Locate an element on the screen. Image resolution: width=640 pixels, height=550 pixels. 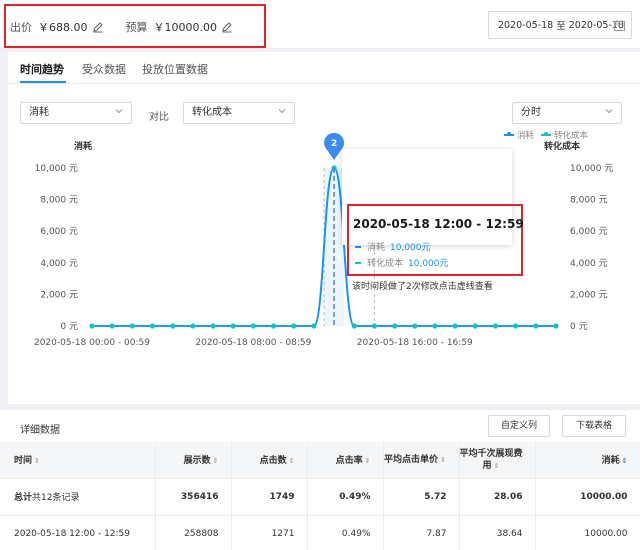
x-tick-label: 2020-05-18 08:00 - 08:59 is located at coordinates (253, 343).